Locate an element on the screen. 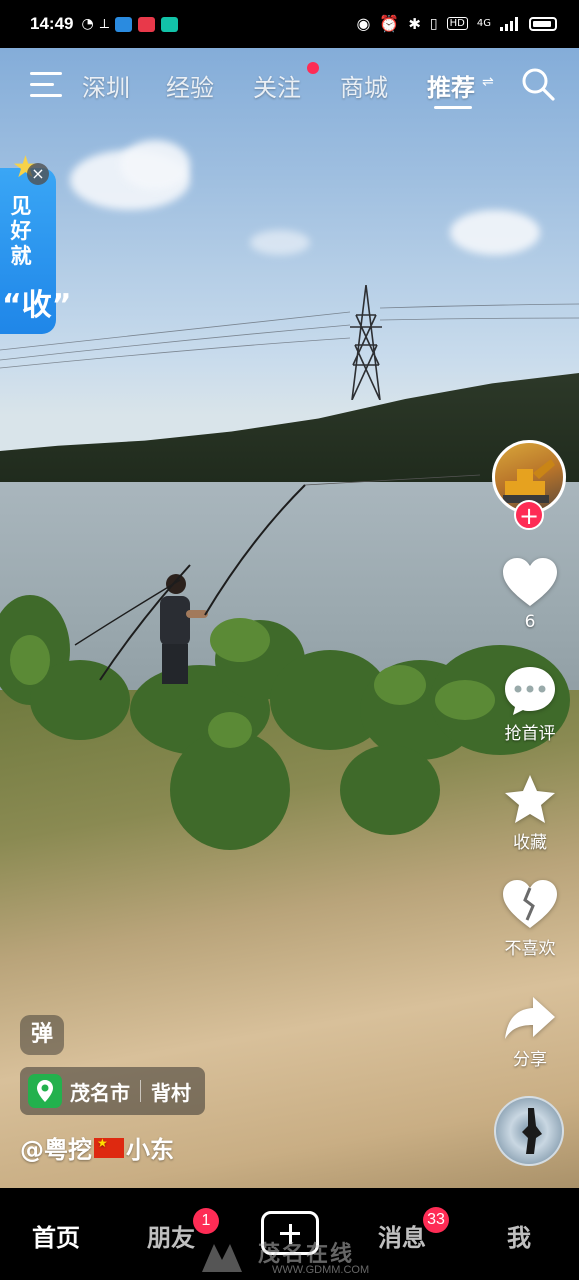 The image size is (579, 1280). comment-icon is located at coordinates (530, 691).